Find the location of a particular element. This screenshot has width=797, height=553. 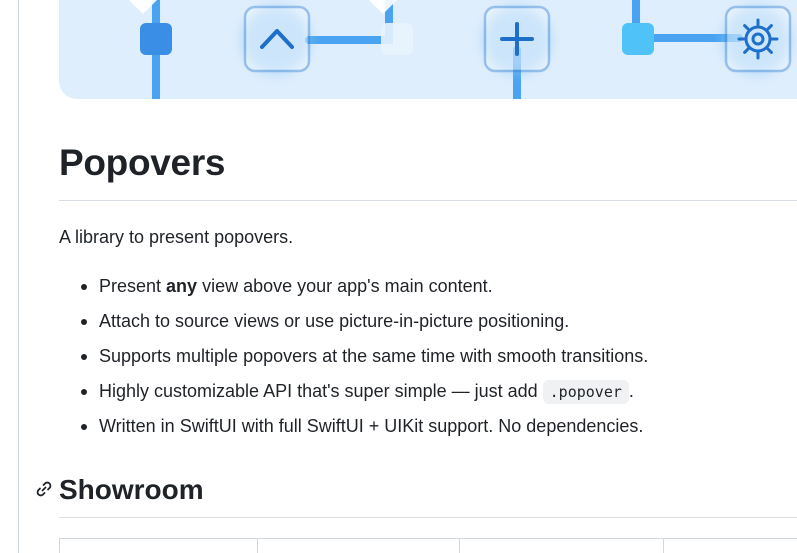

inline-code: .popover is located at coordinates (585, 392).